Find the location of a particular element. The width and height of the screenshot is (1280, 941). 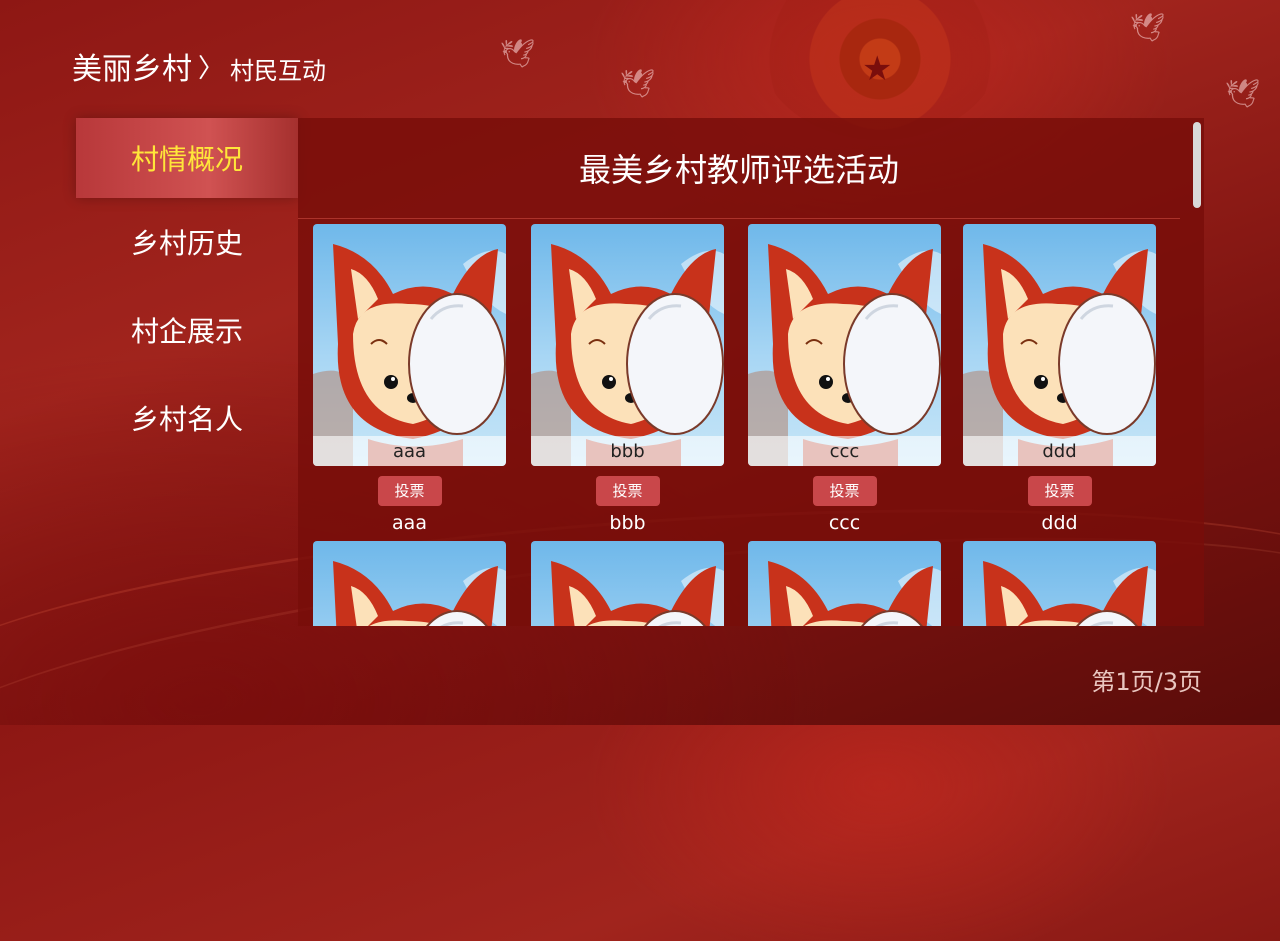

sidebar-item-label: 村企展示 is located at coordinates (186, 331).